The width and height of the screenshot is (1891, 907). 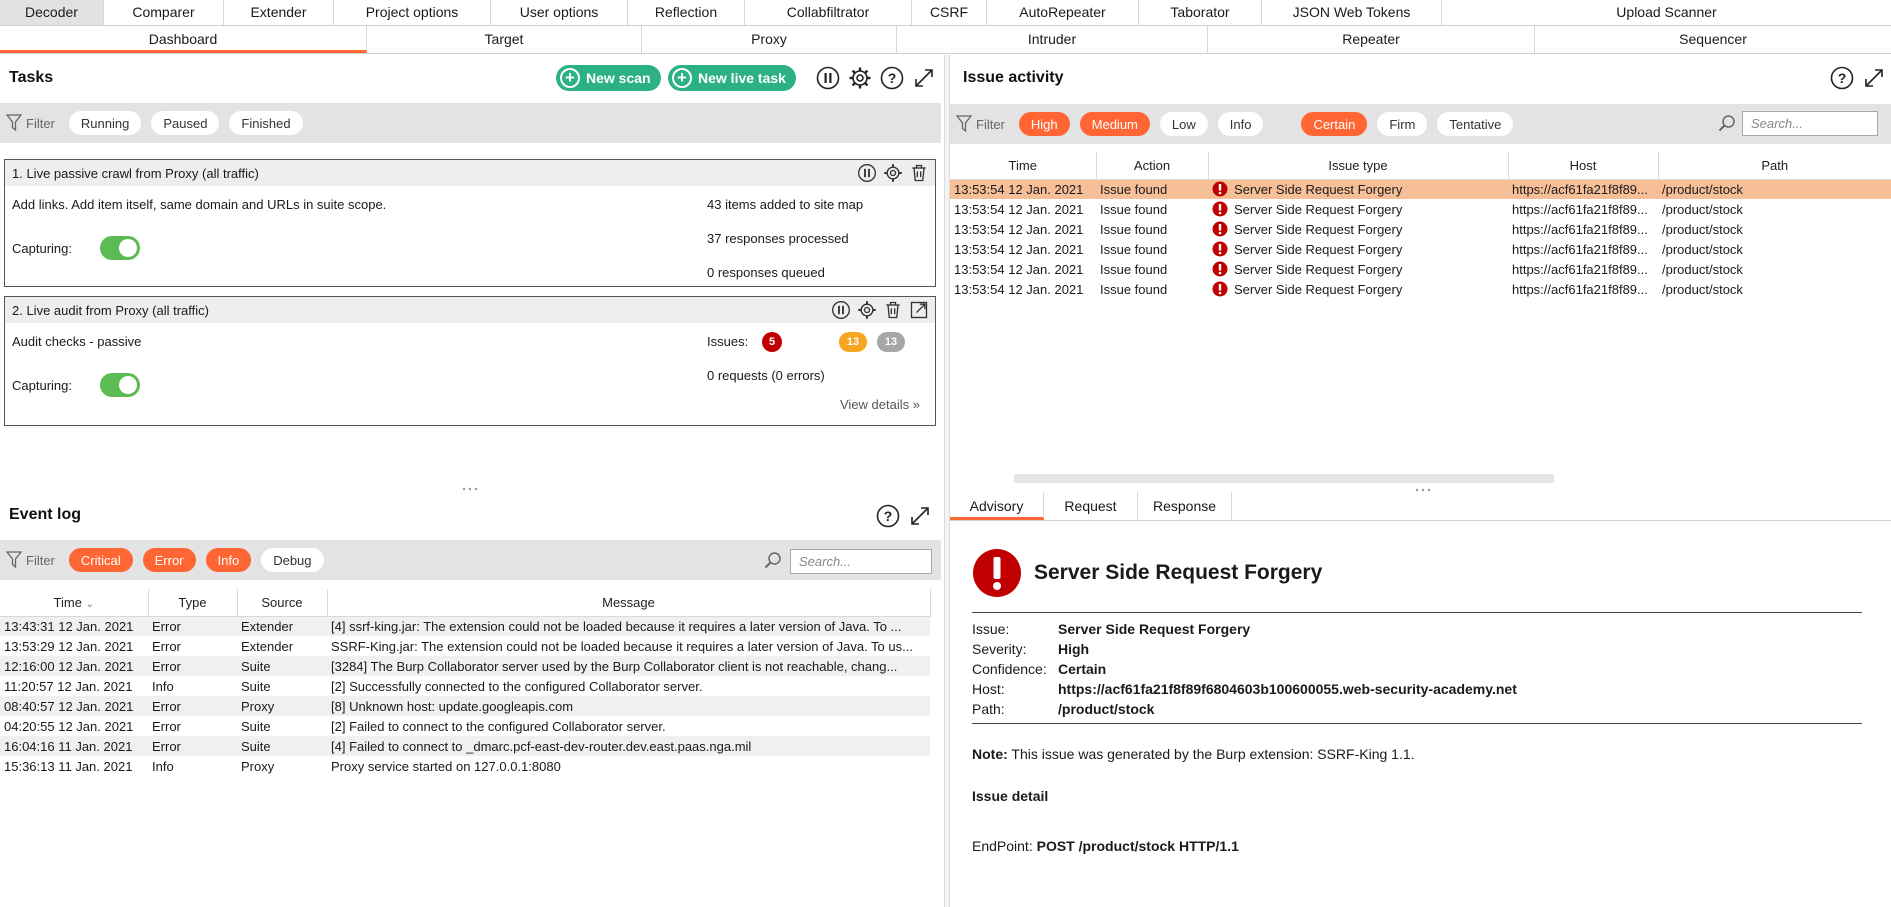 I want to click on filter-paused: Paused, so click(x=185, y=123).